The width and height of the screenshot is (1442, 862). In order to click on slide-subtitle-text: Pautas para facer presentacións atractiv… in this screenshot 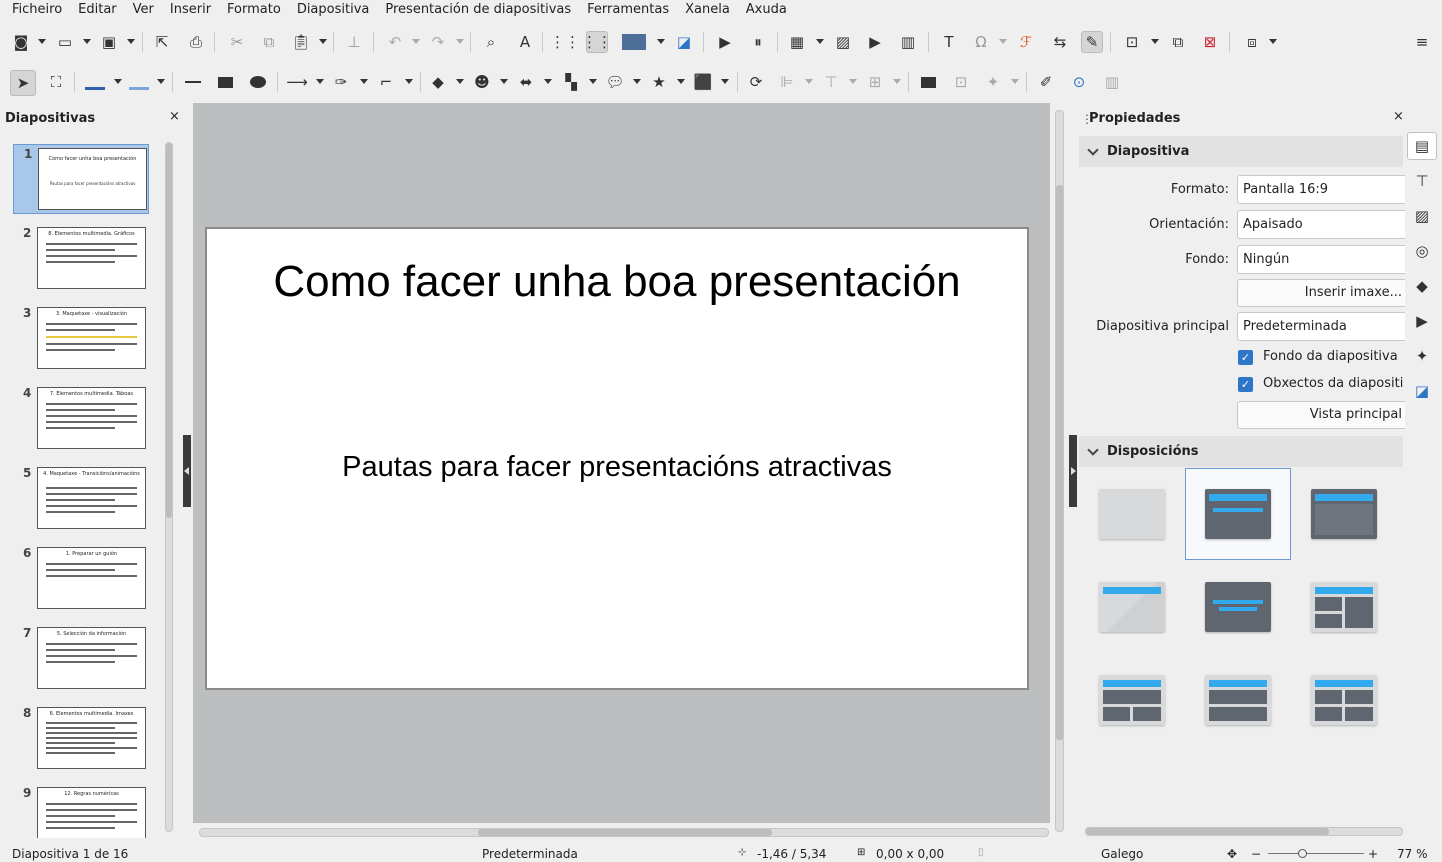, I will do `click(617, 467)`.